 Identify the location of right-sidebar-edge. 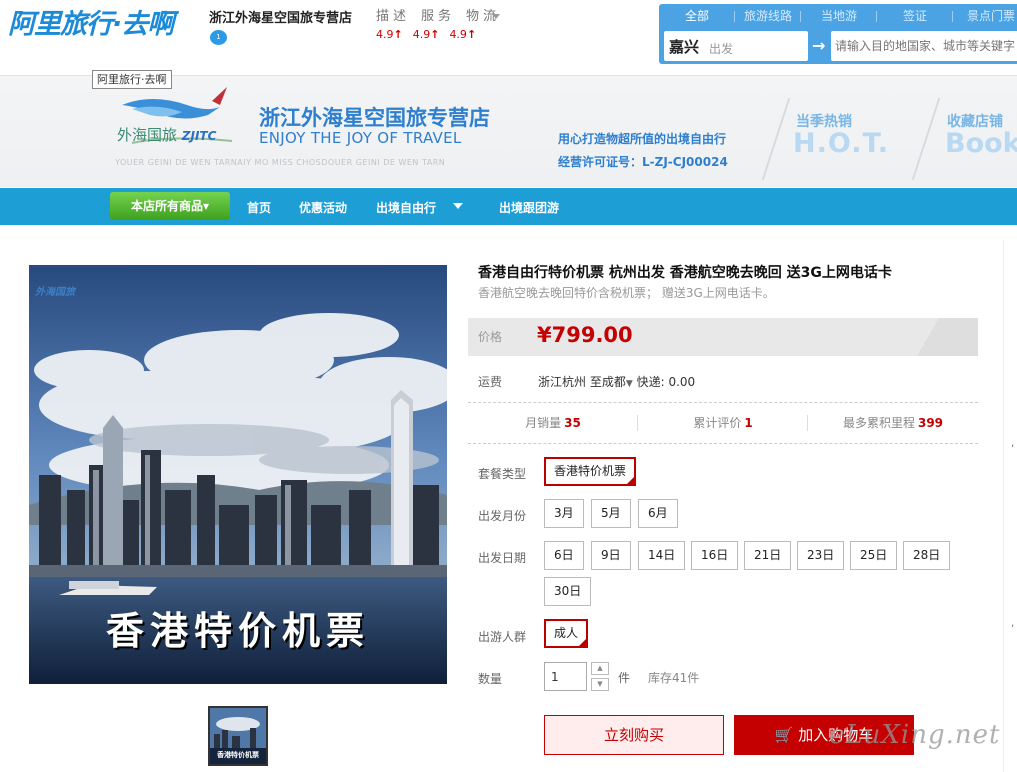
(1010, 506).